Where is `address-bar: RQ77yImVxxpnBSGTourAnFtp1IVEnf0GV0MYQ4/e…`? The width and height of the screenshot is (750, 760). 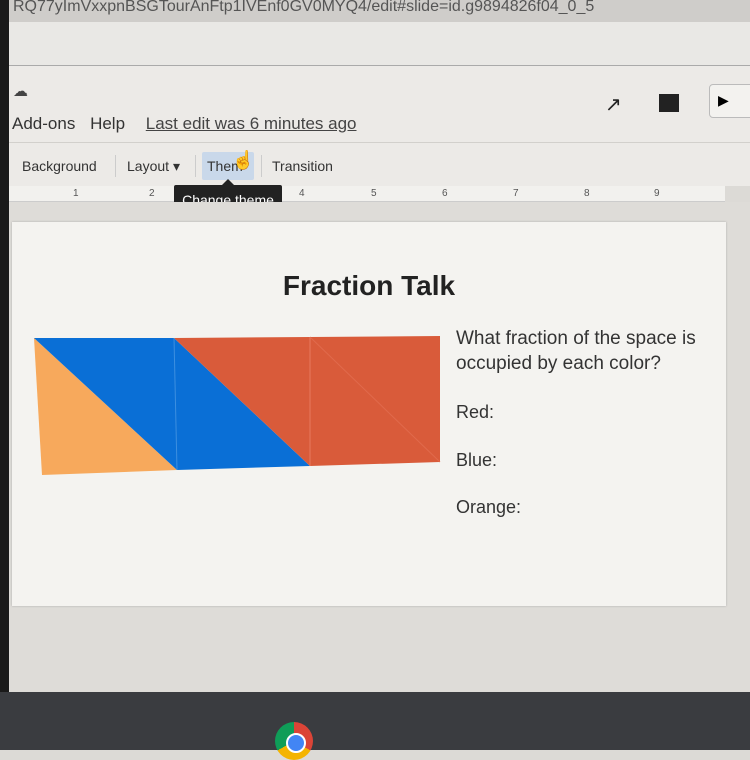 address-bar: RQ77yImVxxpnBSGTourAnFtp1IVEnf0GV0MYQ4/e… is located at coordinates (379, 11).